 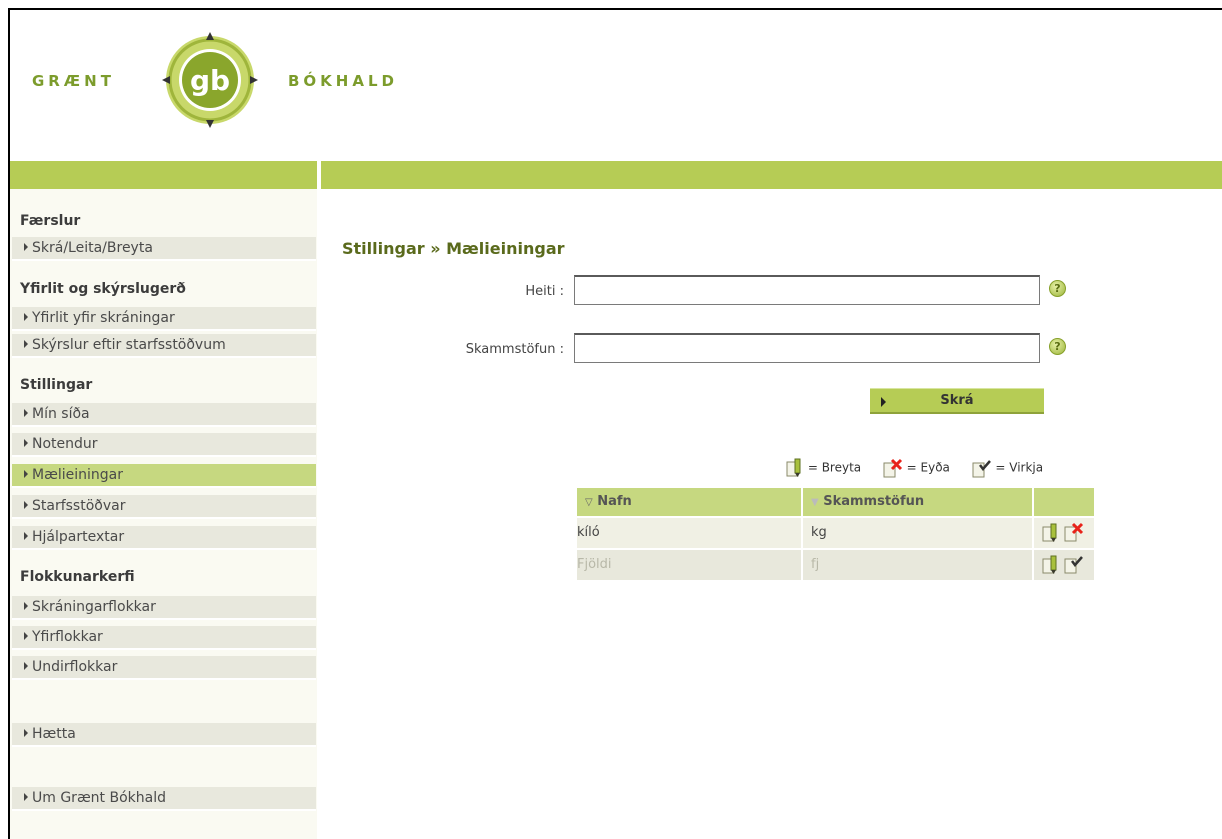 I want to click on legend-activate-label: = Virkja, so click(x=1019, y=467).